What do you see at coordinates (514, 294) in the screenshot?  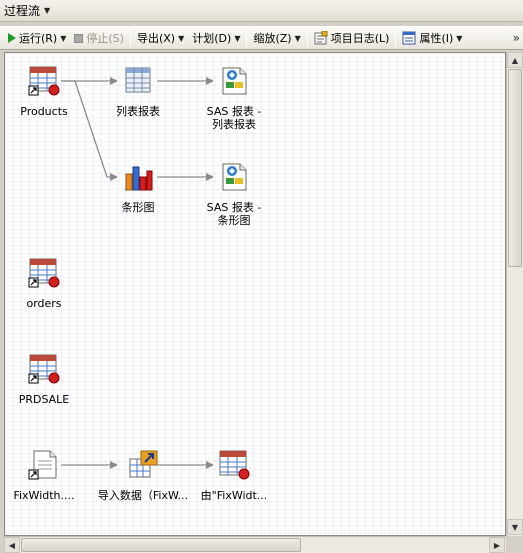 I see `vertical-scrollbar: ▲ ▼` at bounding box center [514, 294].